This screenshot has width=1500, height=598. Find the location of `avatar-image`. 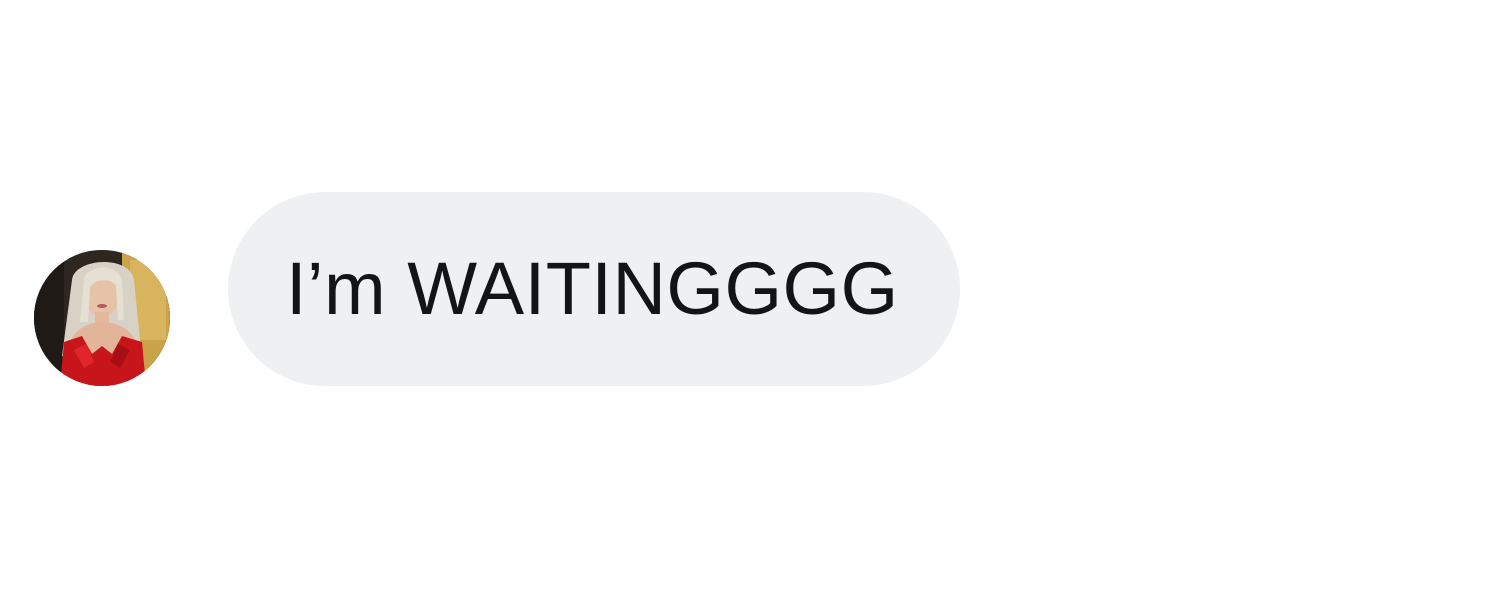

avatar-image is located at coordinates (102, 318).